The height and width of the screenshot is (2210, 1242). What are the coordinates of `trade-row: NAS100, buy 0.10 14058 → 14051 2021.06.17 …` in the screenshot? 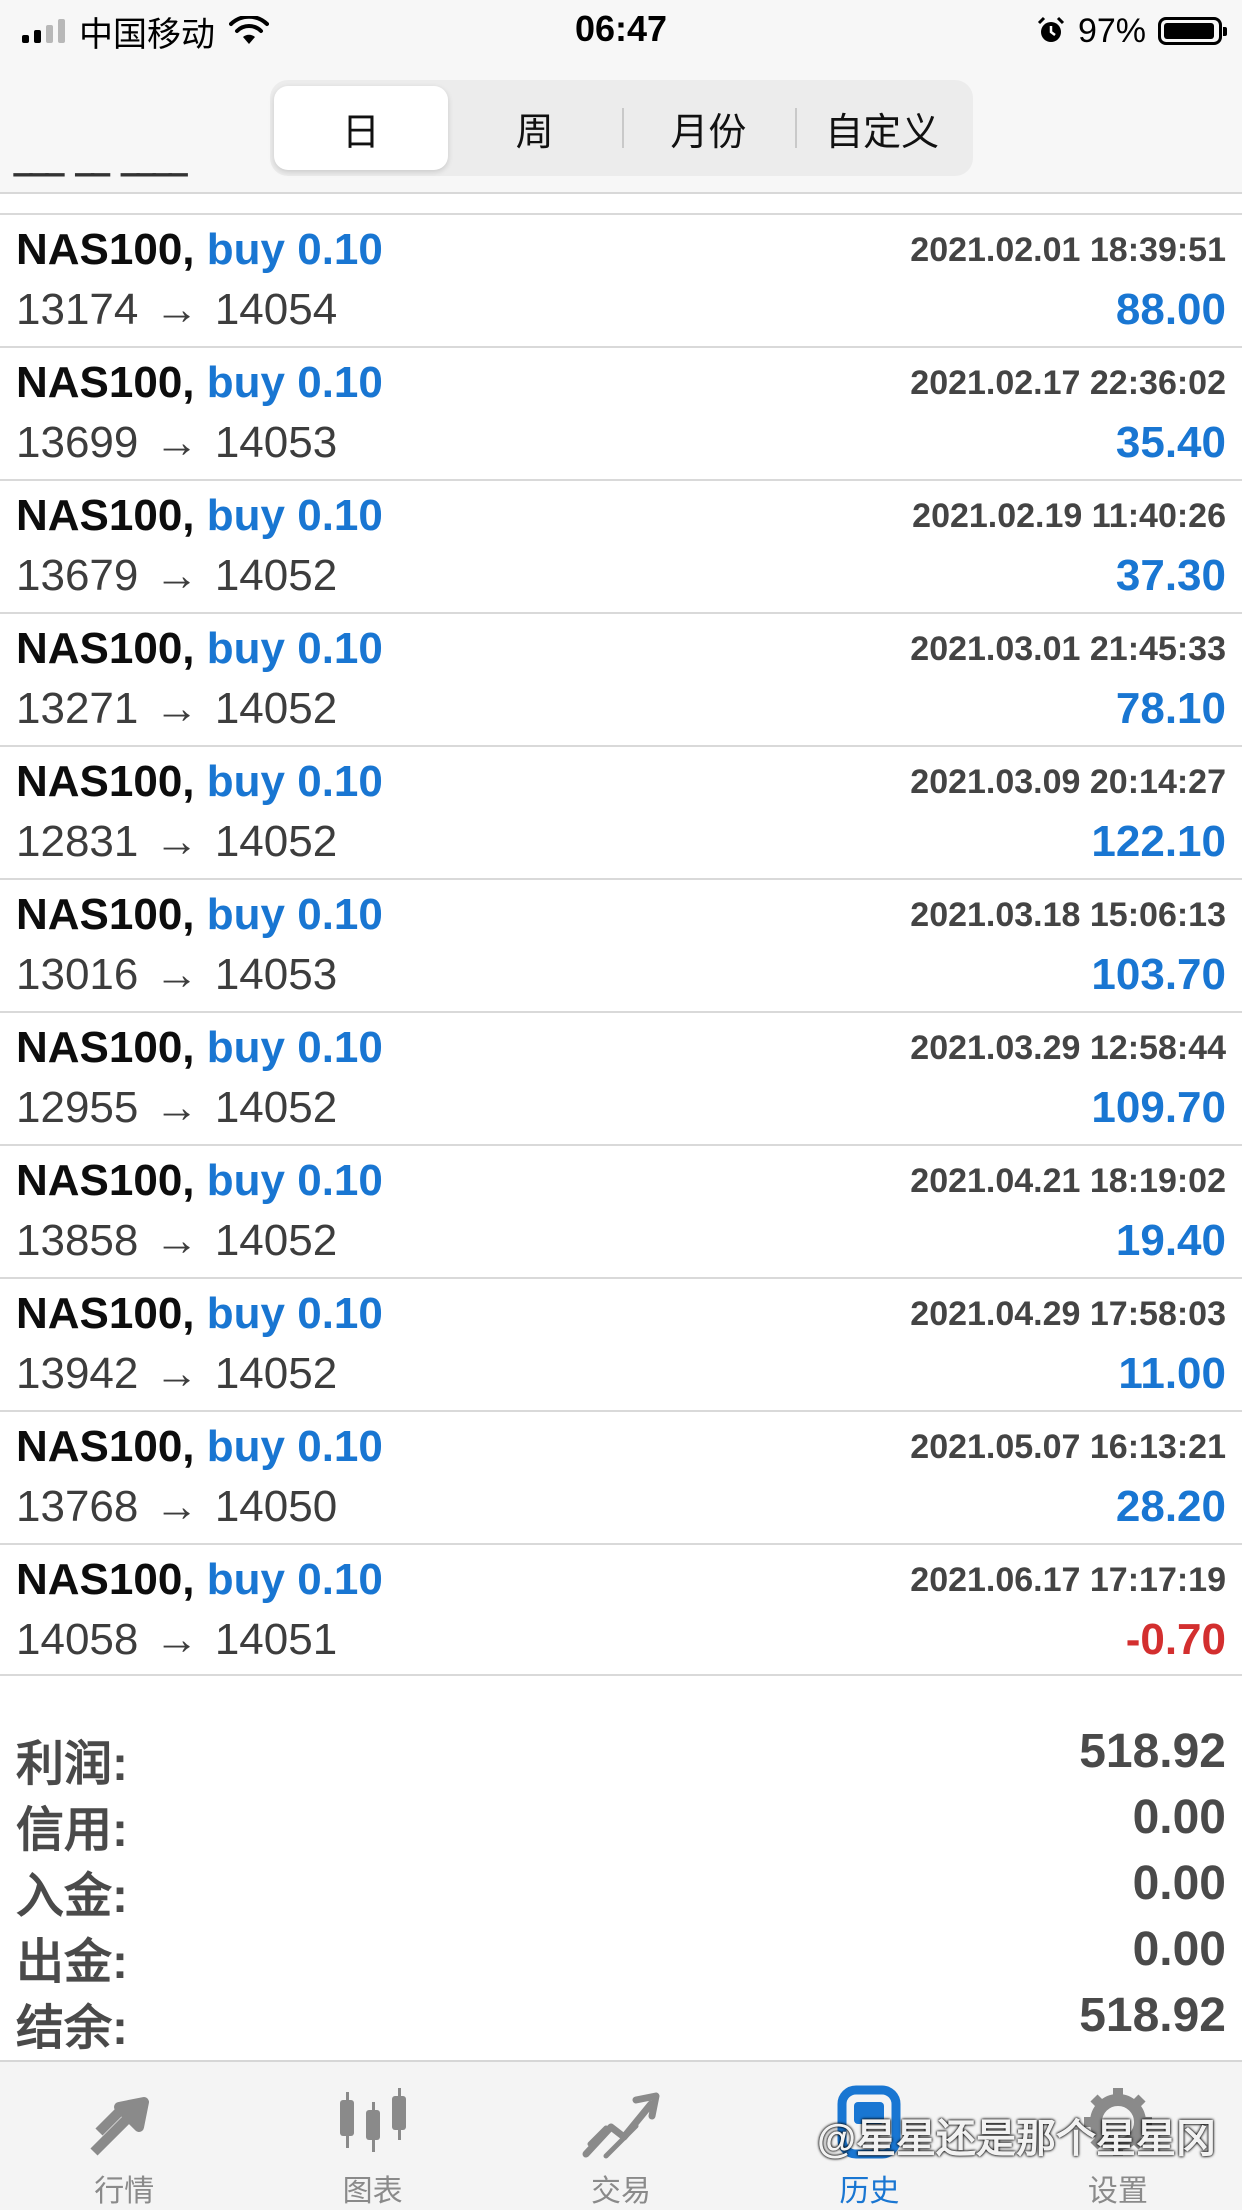 It's located at (621, 1609).